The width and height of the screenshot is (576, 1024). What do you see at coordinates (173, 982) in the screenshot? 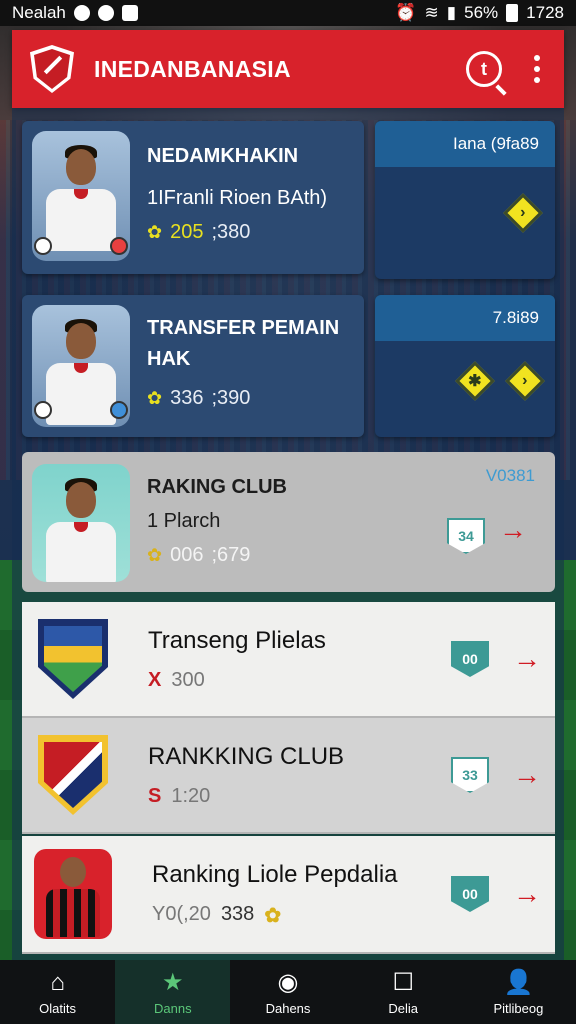
I see `star-icon: ★` at bounding box center [173, 982].